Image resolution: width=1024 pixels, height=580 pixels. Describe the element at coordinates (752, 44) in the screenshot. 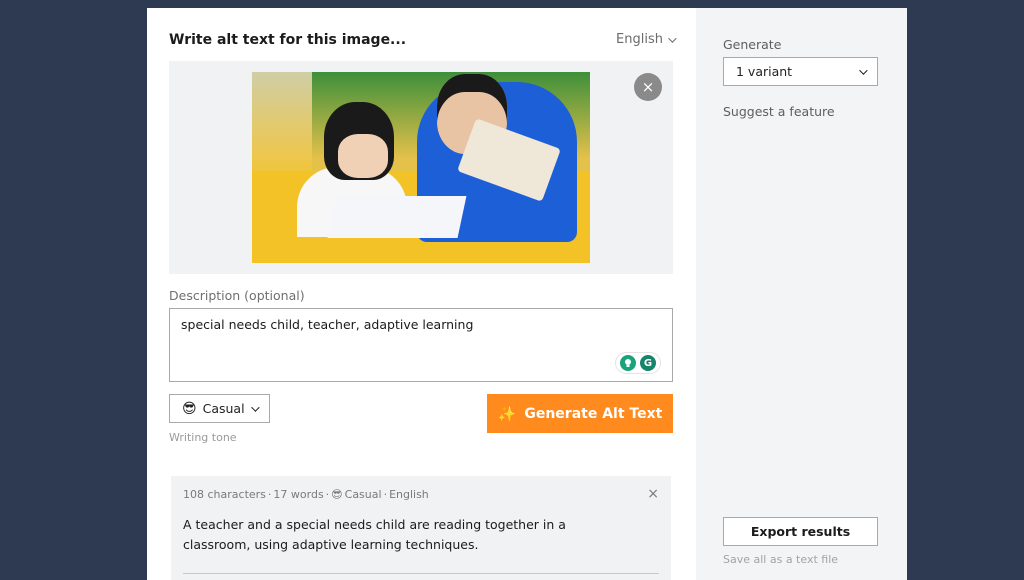

I see `generate-label: Generate` at that location.